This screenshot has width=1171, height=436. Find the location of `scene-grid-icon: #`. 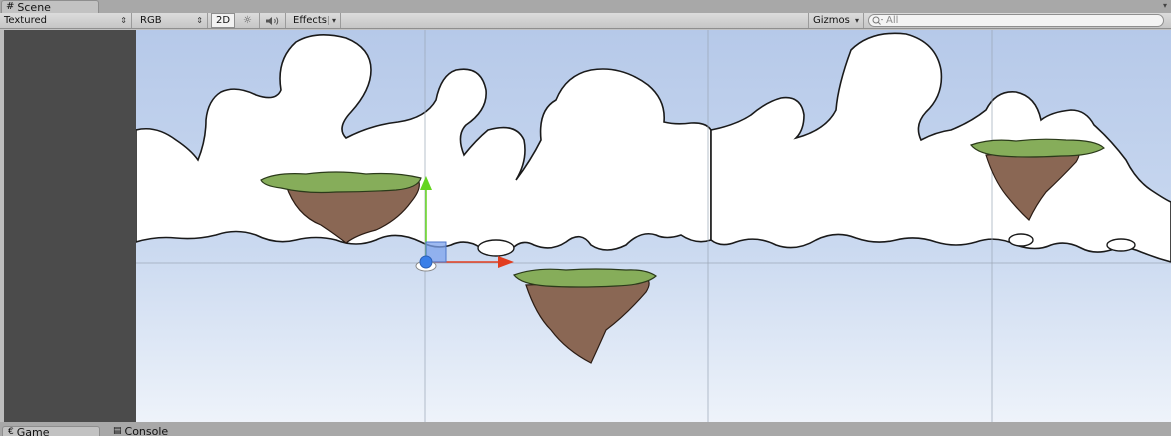

scene-grid-icon: # is located at coordinates (10, 6).